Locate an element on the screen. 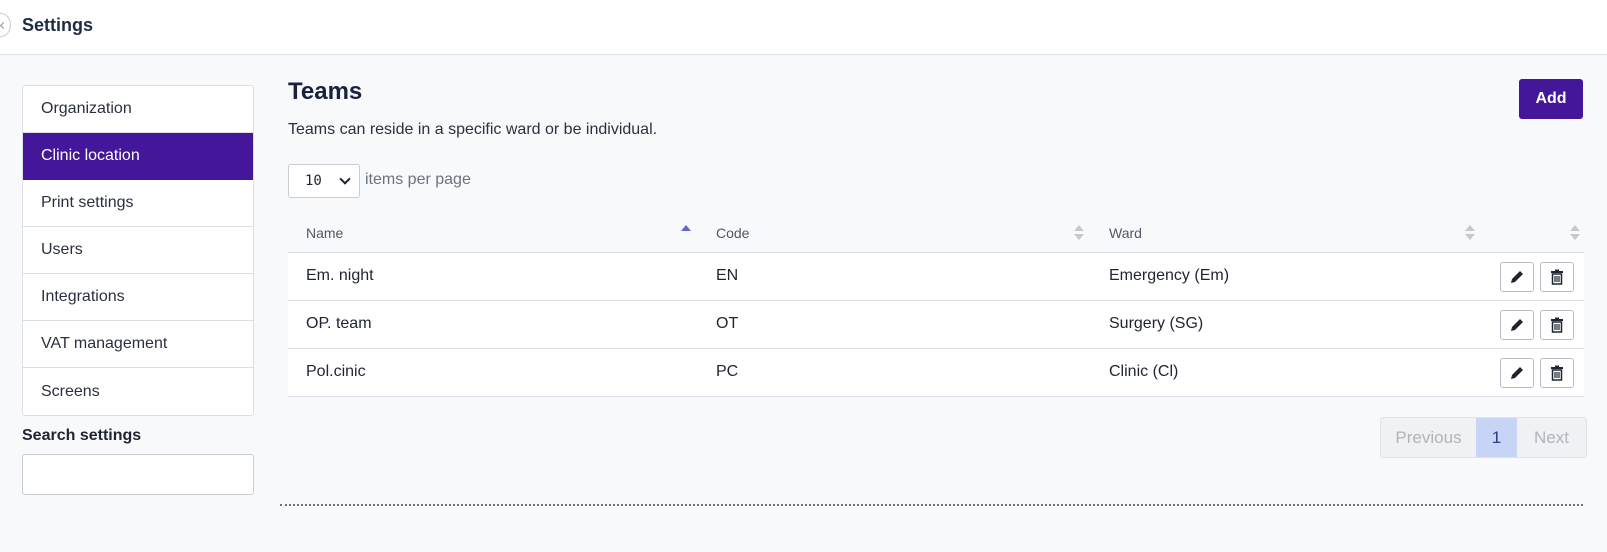 The image size is (1607, 552). collapse-icon is located at coordinates (5, 25).